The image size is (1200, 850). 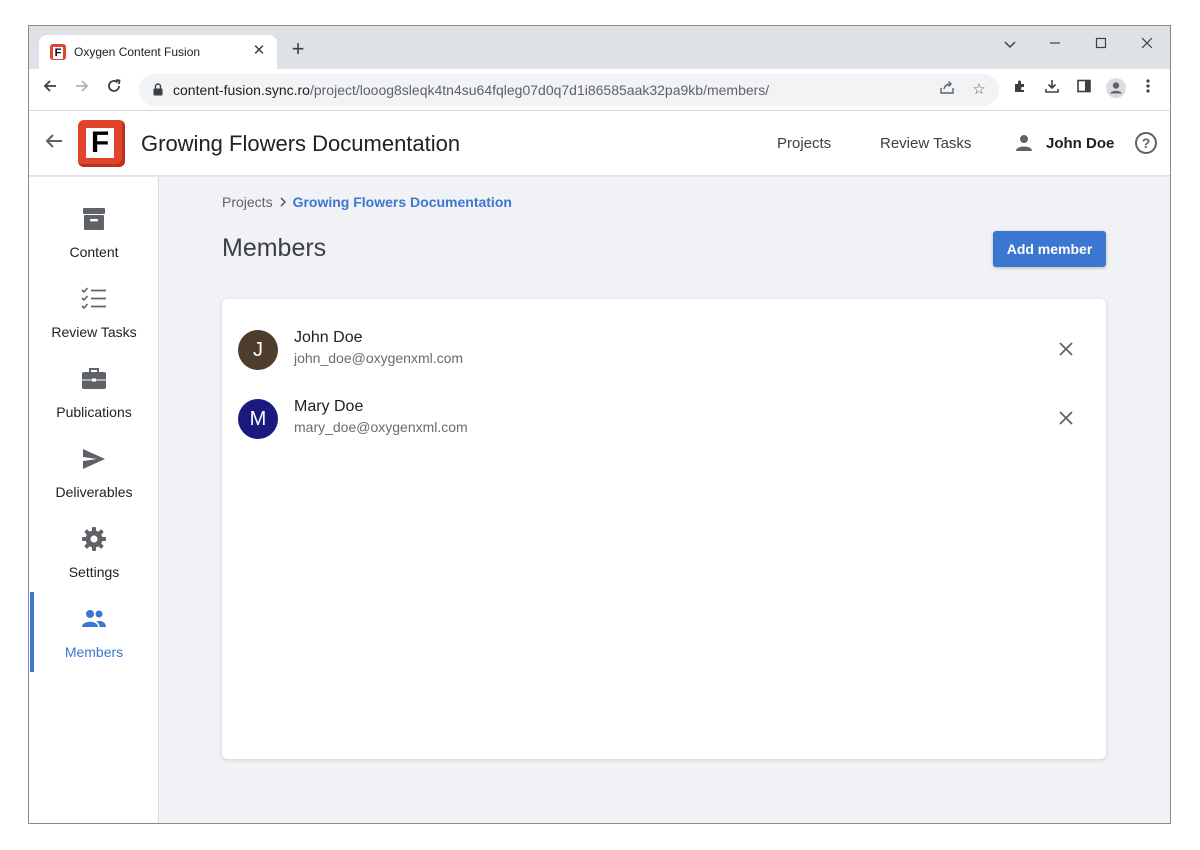 What do you see at coordinates (101, 143) in the screenshot?
I see `app-logo: F` at bounding box center [101, 143].